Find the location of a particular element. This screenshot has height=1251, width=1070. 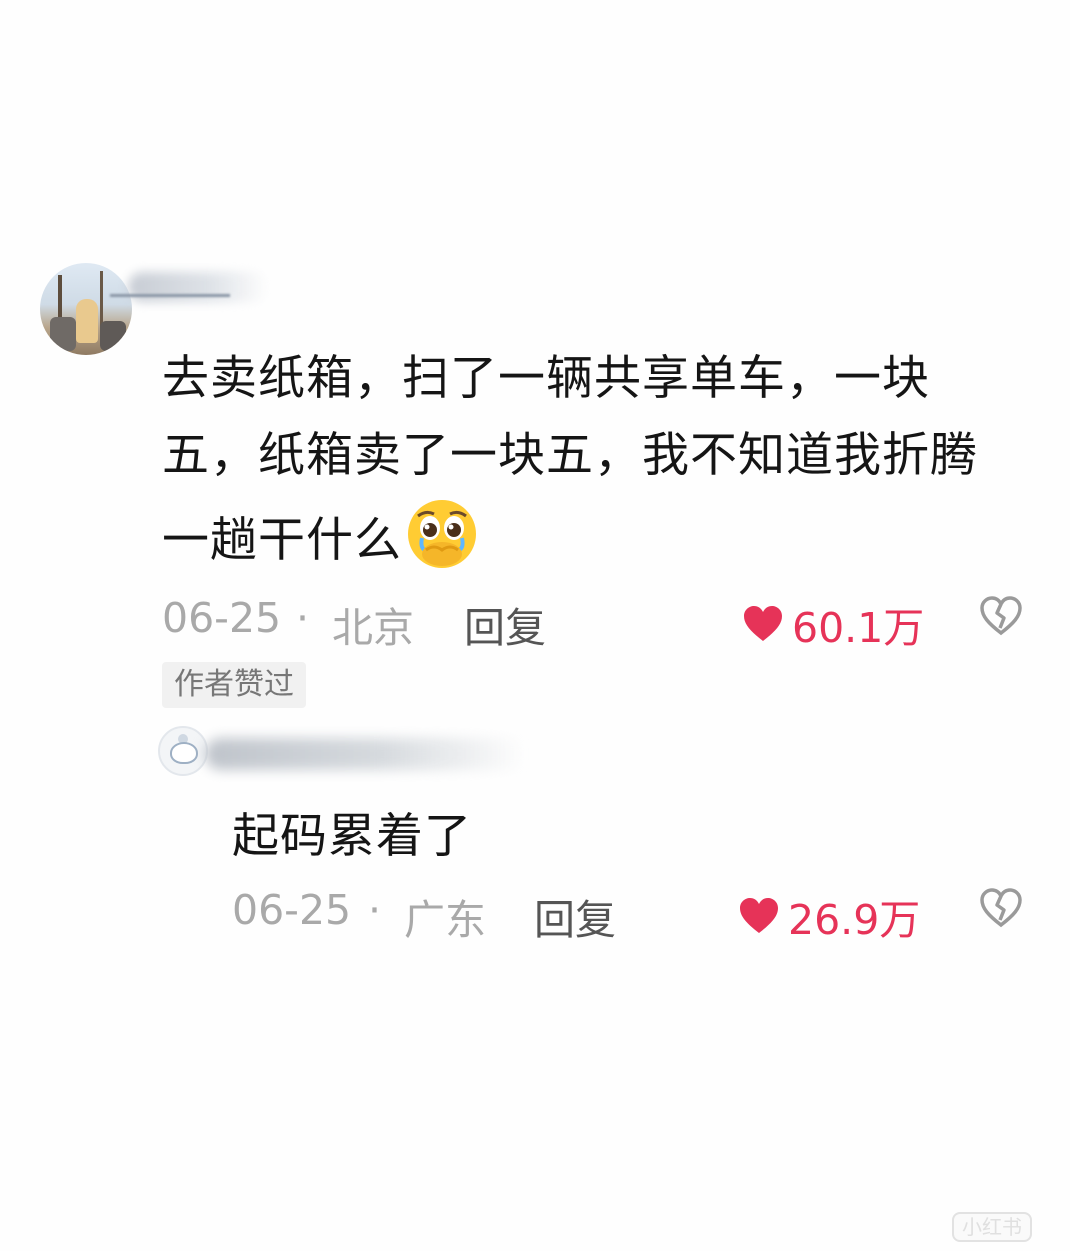

comment-text-line-1: 去卖纸箱，扫了一辆共享单车，一块 is located at coordinates (546, 378).